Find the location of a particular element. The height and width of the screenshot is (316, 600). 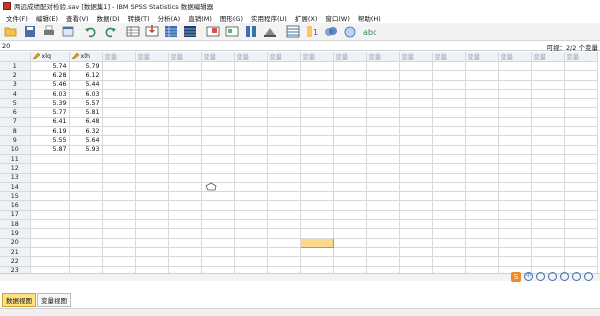

data-cell: 6.03 is located at coordinates (50, 94).